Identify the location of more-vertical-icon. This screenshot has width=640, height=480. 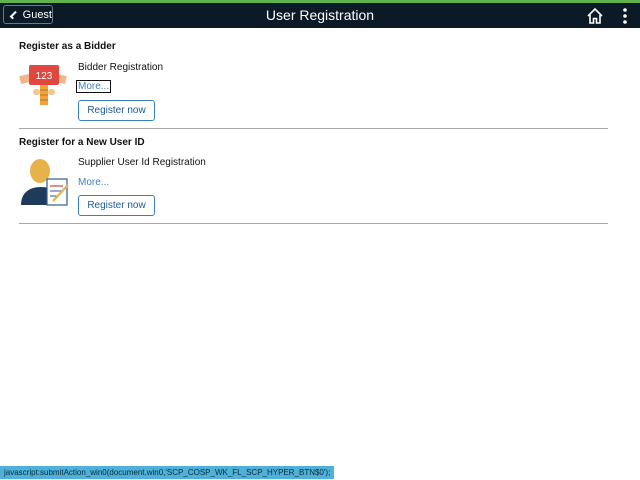
(625, 16).